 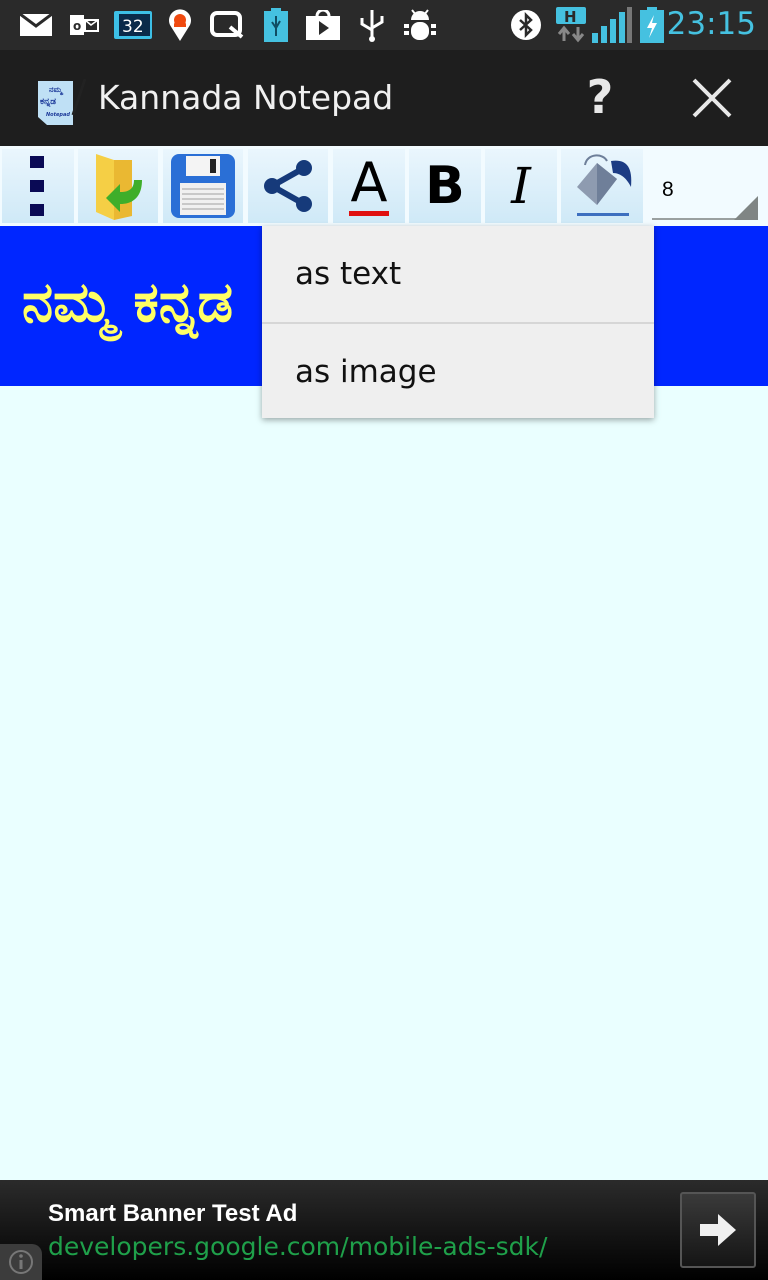 I want to click on svg-text: H, so click(x=570, y=17).